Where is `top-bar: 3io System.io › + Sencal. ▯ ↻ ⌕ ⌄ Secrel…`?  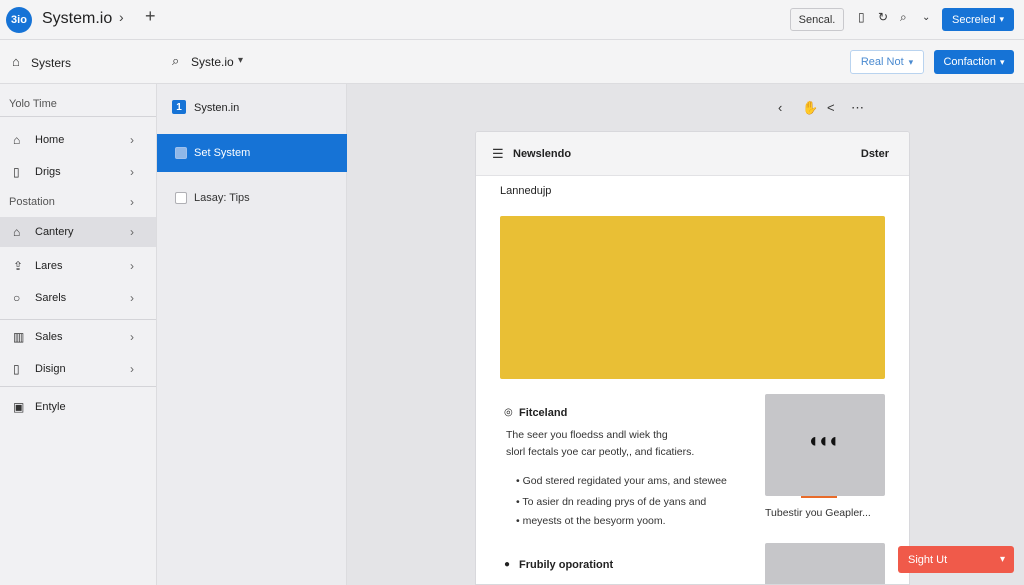 top-bar: 3io System.io › + Sencal. ▯ ↻ ⌕ ⌄ Secrel… is located at coordinates (512, 20).